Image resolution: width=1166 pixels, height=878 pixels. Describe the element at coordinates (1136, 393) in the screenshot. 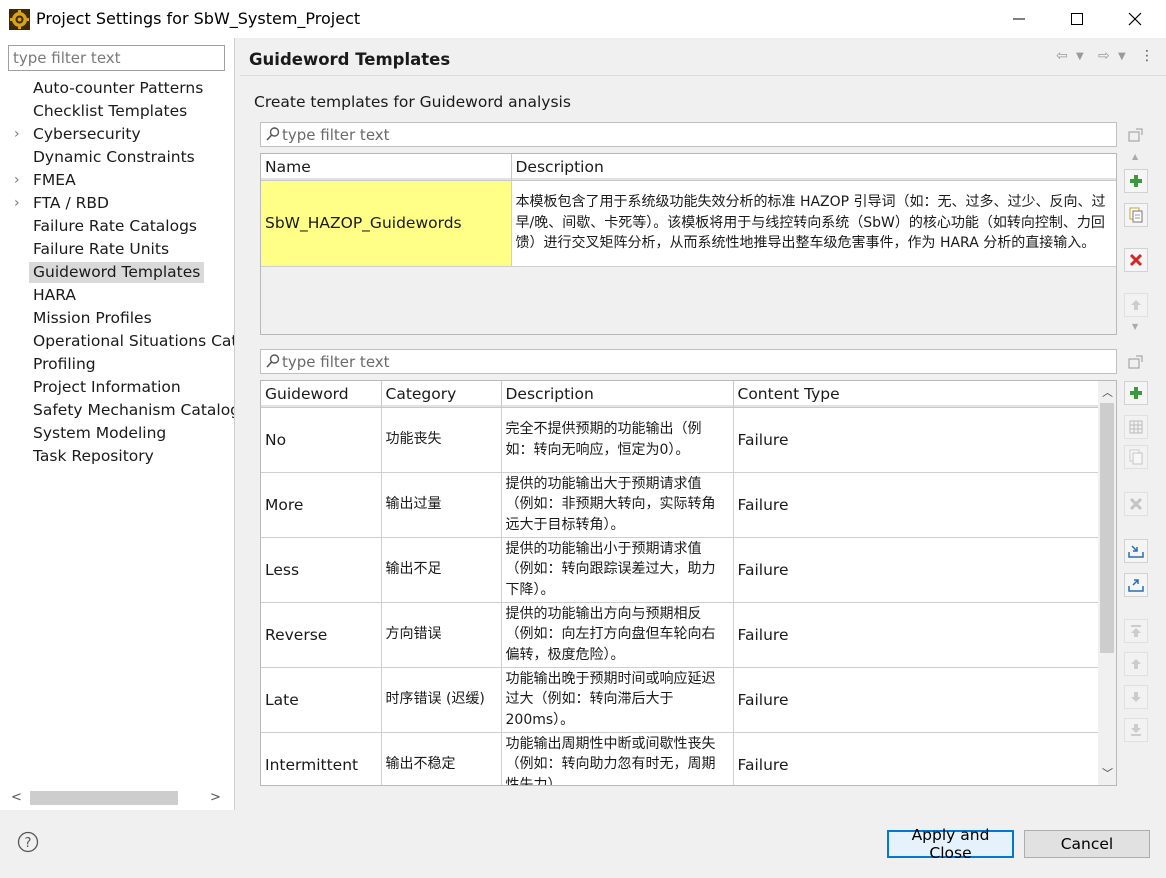

I see `add-guideword-button` at that location.